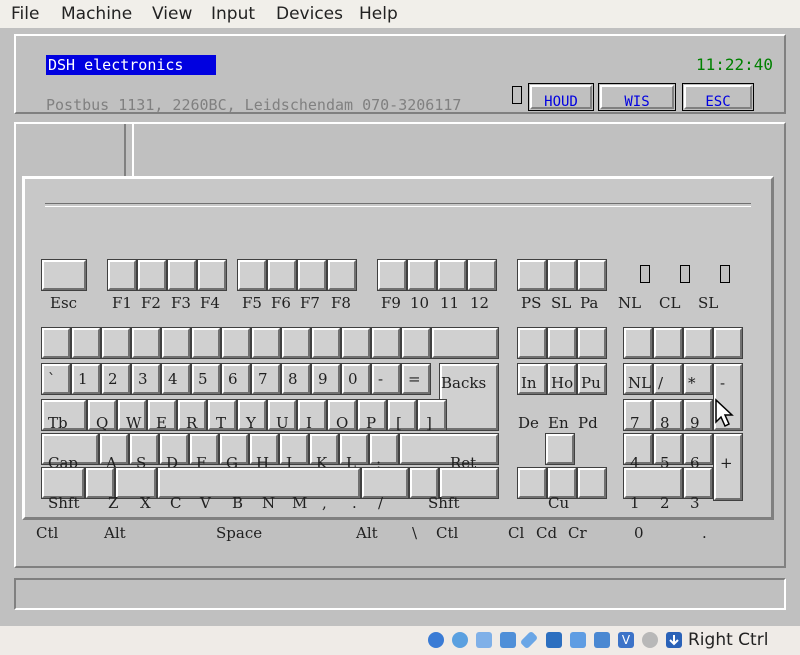 The width and height of the screenshot is (800, 655). Describe the element at coordinates (398, 205) in the screenshot. I see `dialog-separator` at that location.